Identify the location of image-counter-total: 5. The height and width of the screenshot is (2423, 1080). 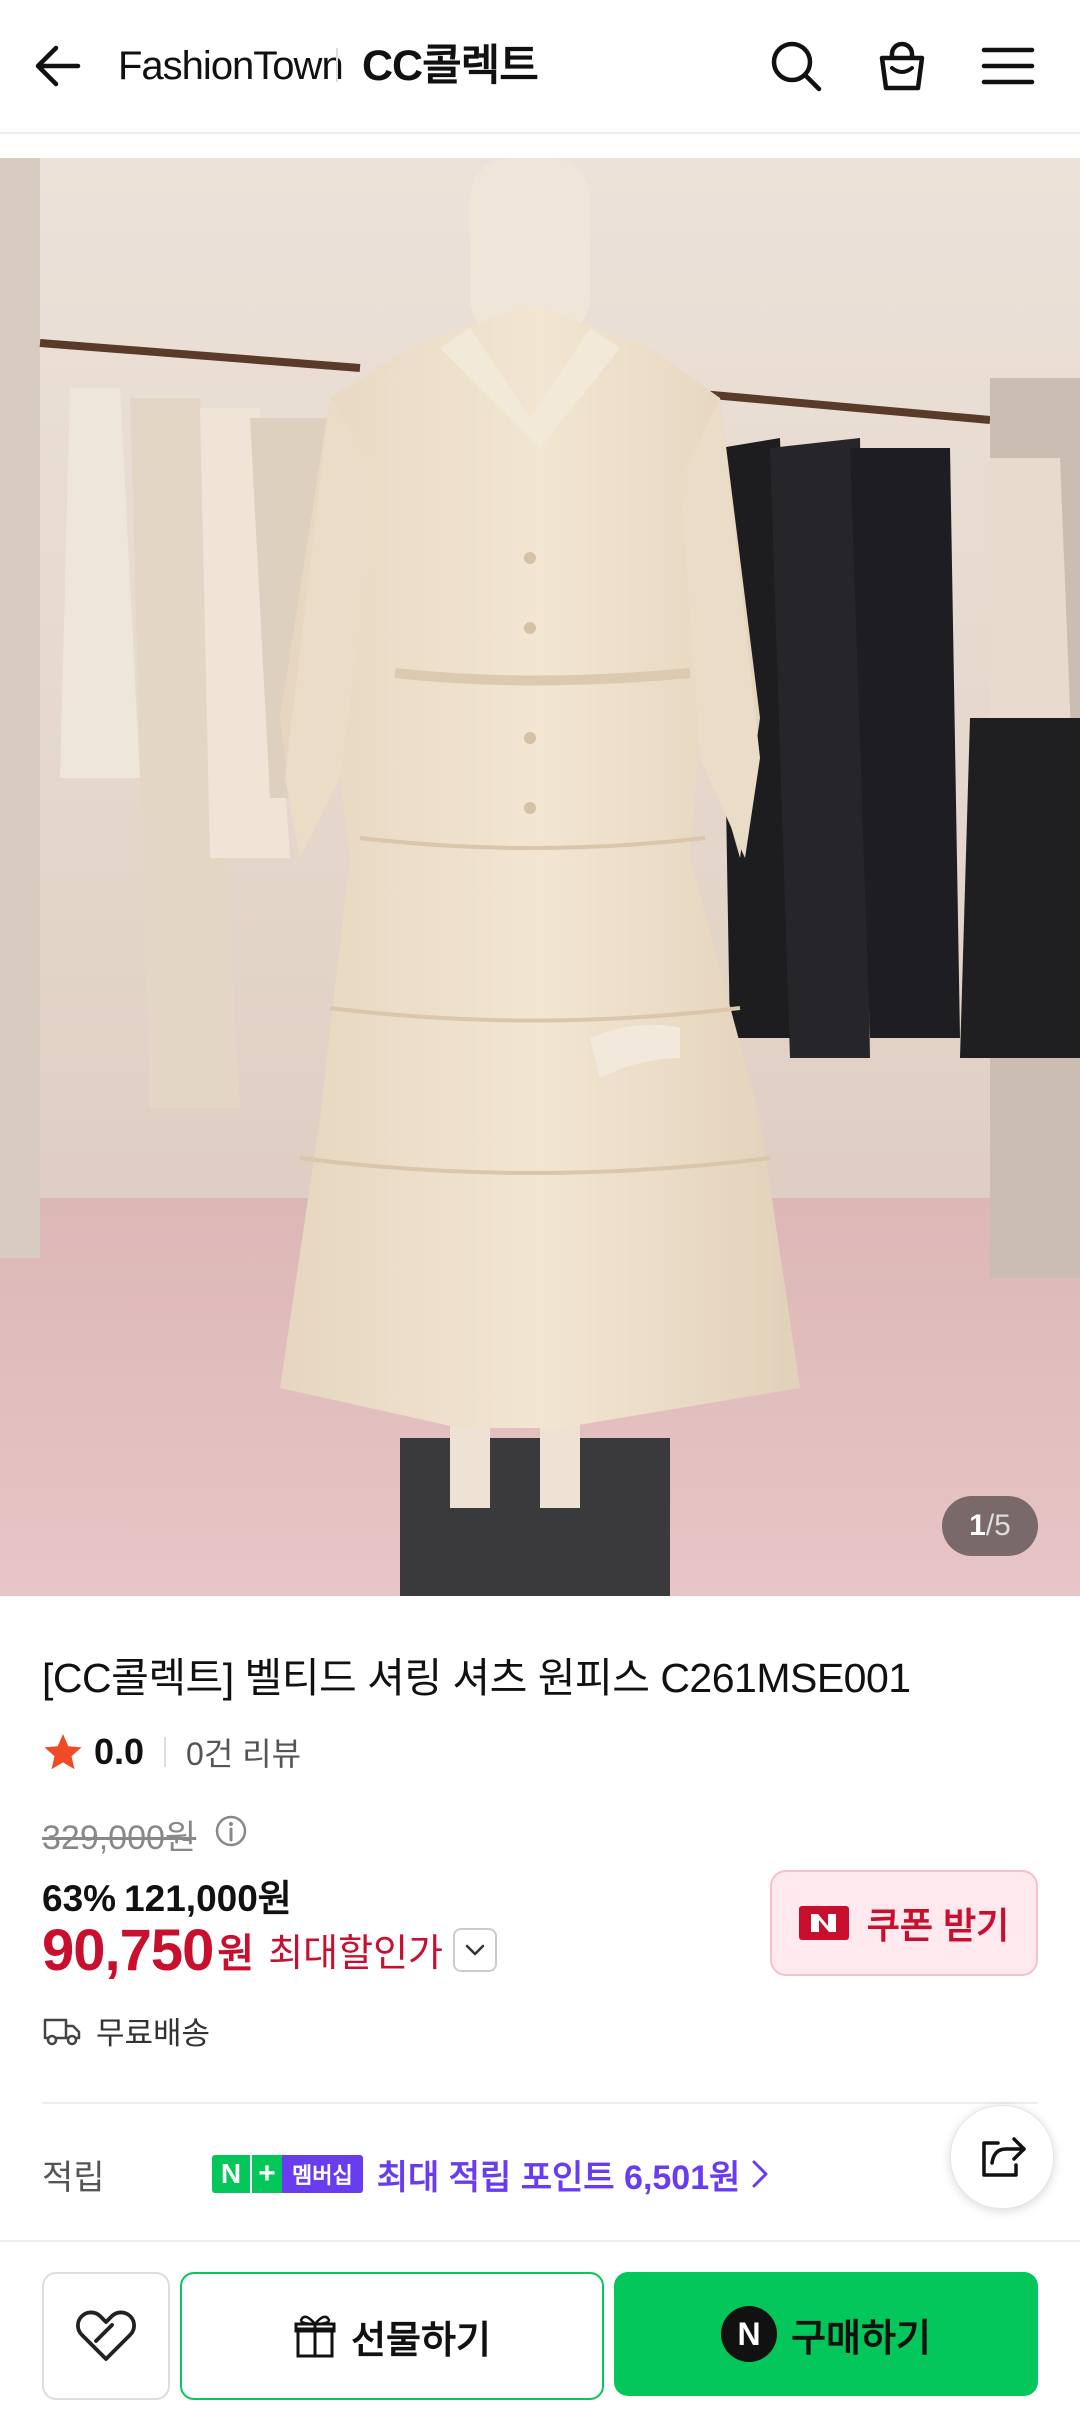
(1002, 1525).